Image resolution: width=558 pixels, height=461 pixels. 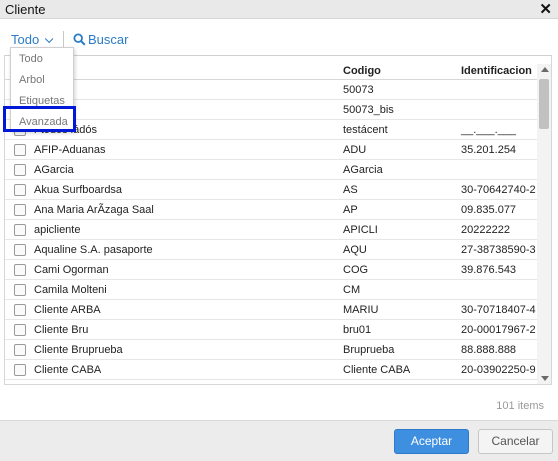 I want to click on cell-code: AP, so click(x=350, y=210).